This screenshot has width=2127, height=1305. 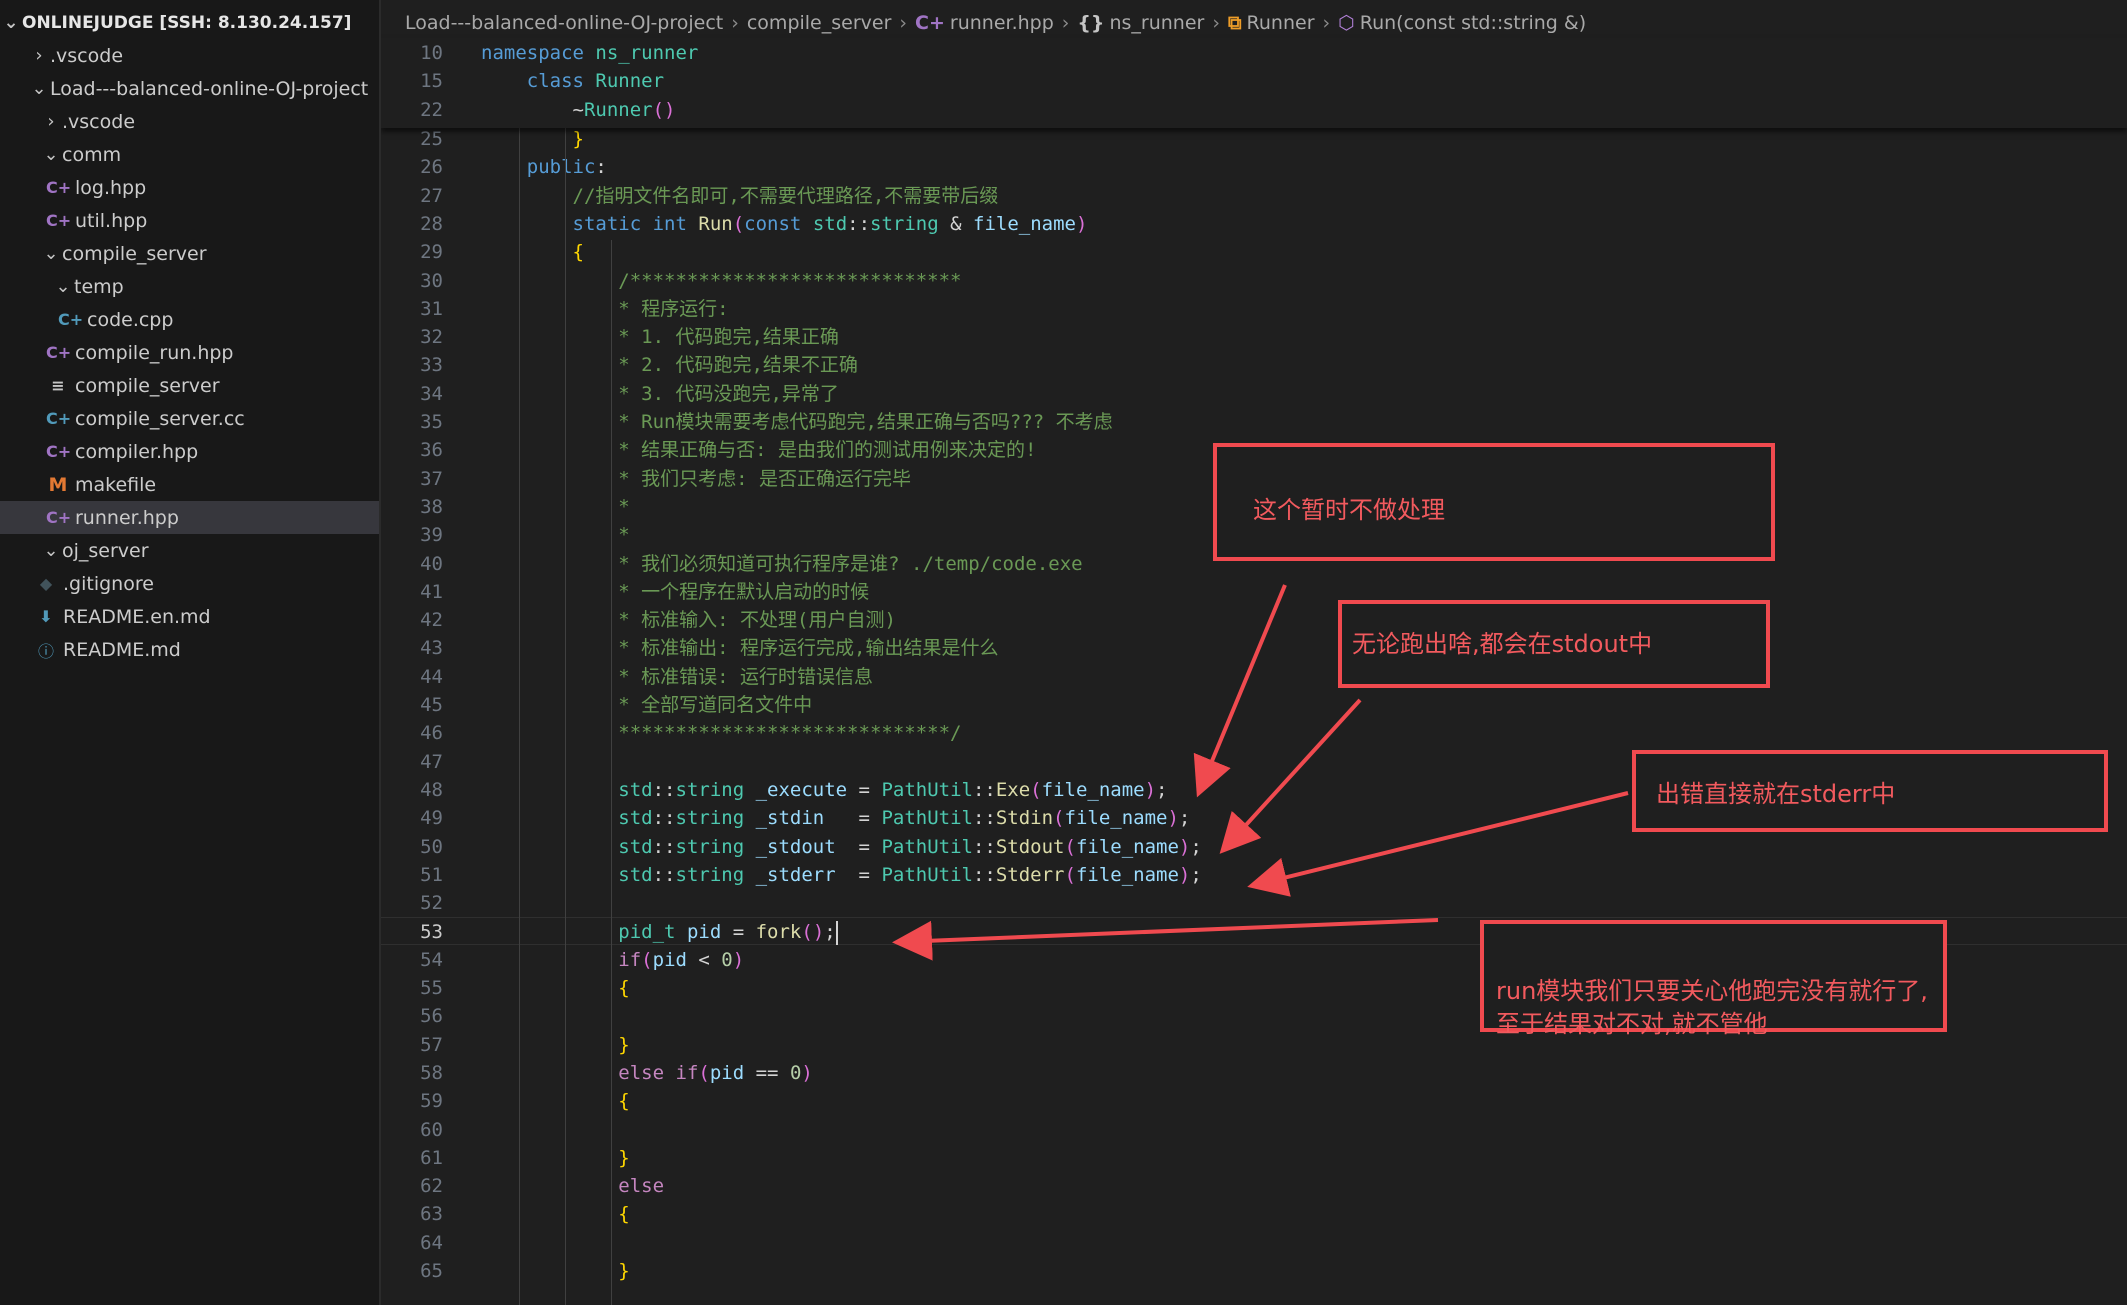 What do you see at coordinates (412, 1158) in the screenshot?
I see `line-number: 61` at bounding box center [412, 1158].